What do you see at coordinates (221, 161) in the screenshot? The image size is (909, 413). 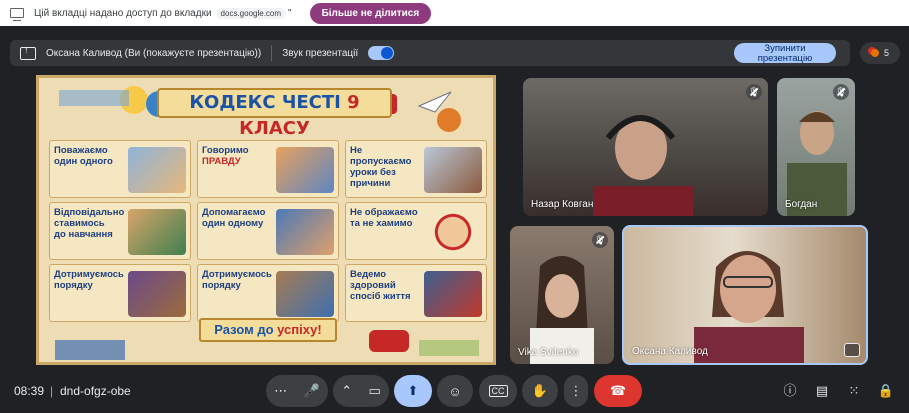 I see `rule-line: ПРАВДУ` at bounding box center [221, 161].